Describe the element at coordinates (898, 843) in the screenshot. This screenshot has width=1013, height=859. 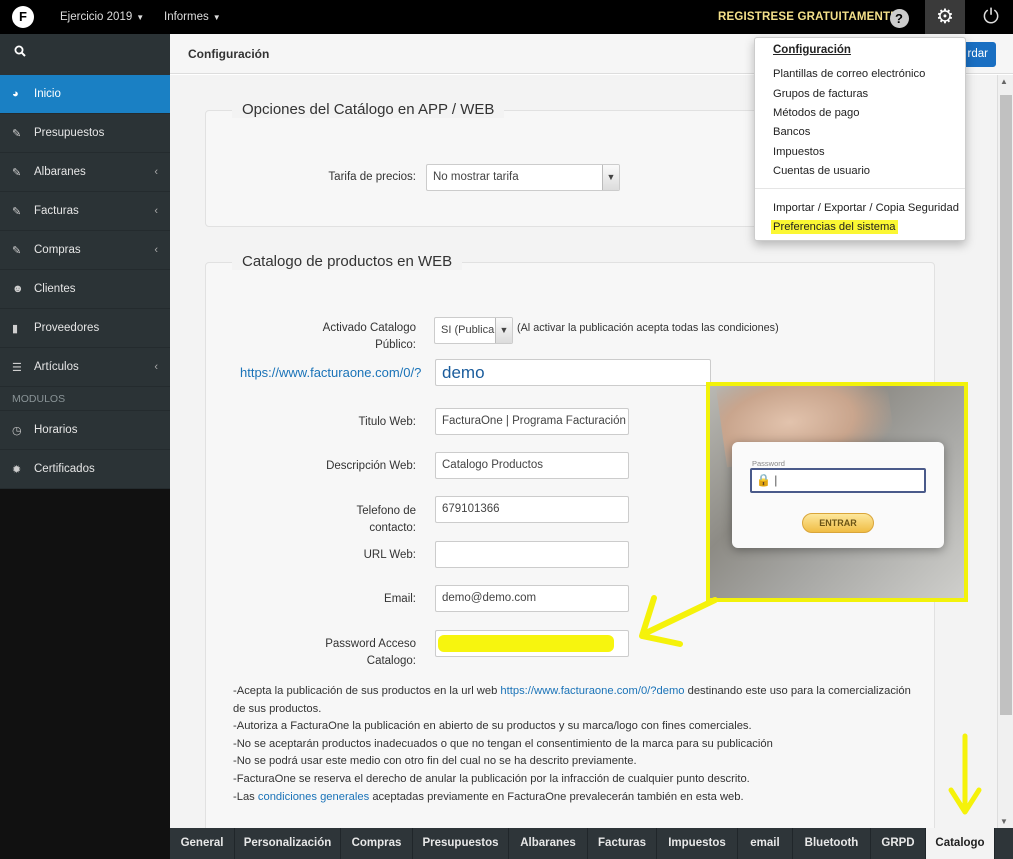
I see `tab-grpd: GRPD` at that location.